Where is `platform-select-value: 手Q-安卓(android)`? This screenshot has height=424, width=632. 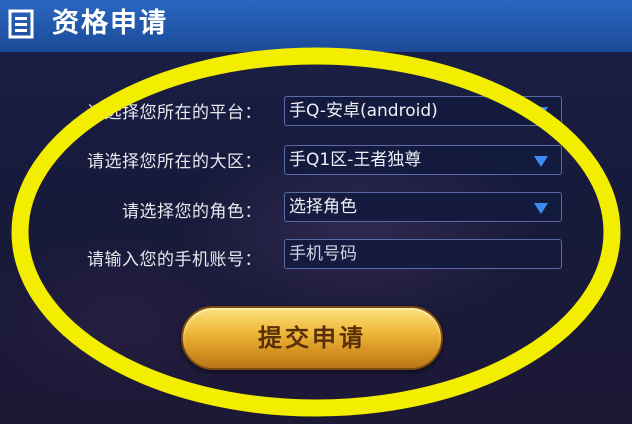
platform-select-value: 手Q-安卓(android) is located at coordinates (363, 111).